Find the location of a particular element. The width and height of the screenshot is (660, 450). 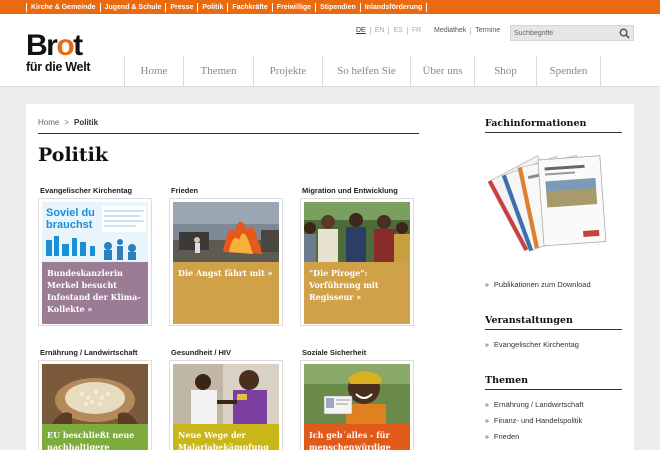

nav-ueber-uns: Über uns is located at coordinates (443, 71).